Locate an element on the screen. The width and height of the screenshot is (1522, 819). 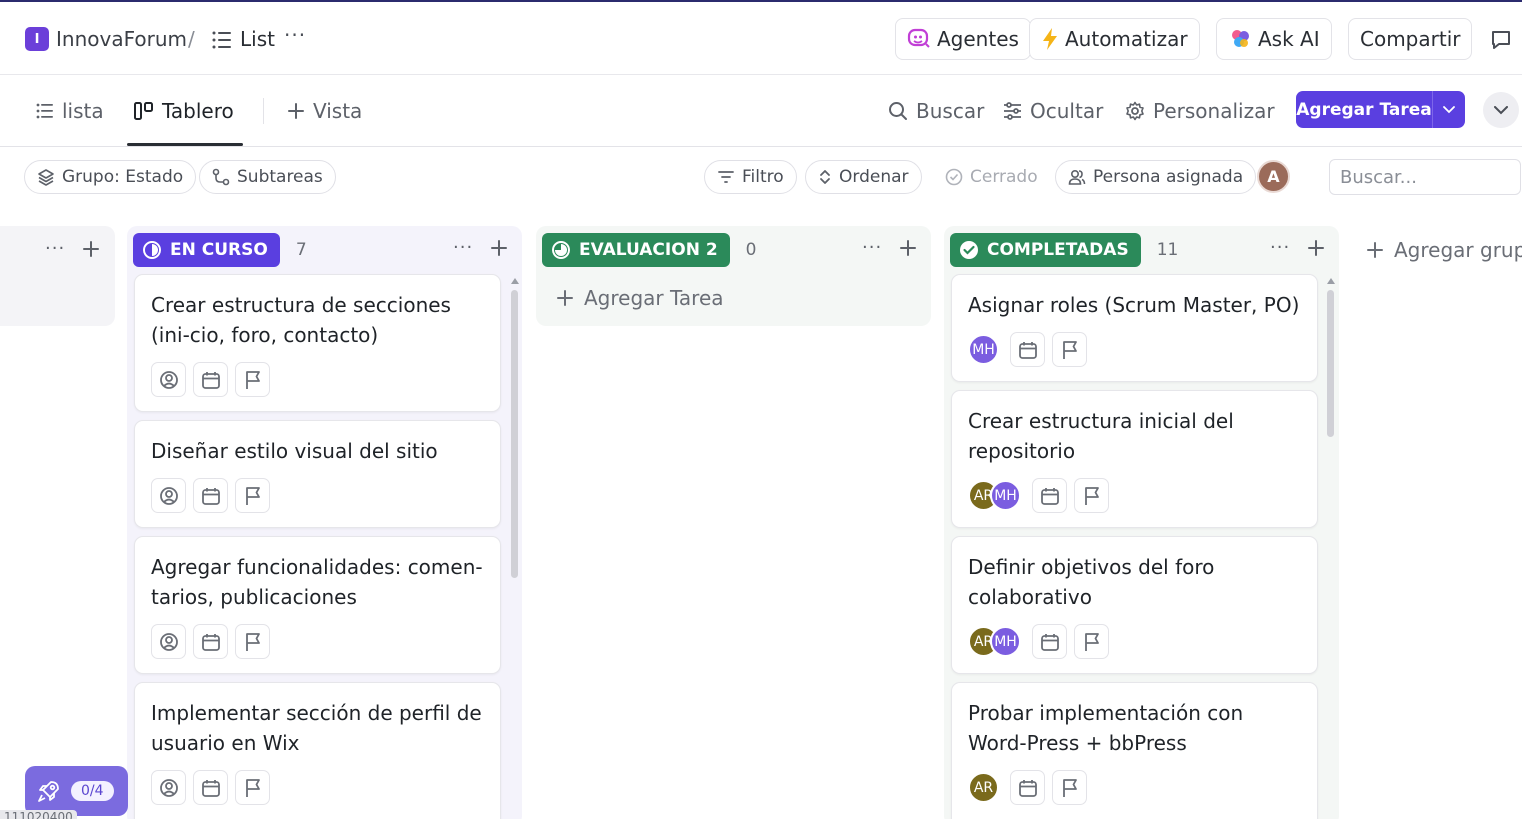
add-task-button: Agregar Tarea is located at coordinates (1380, 109).